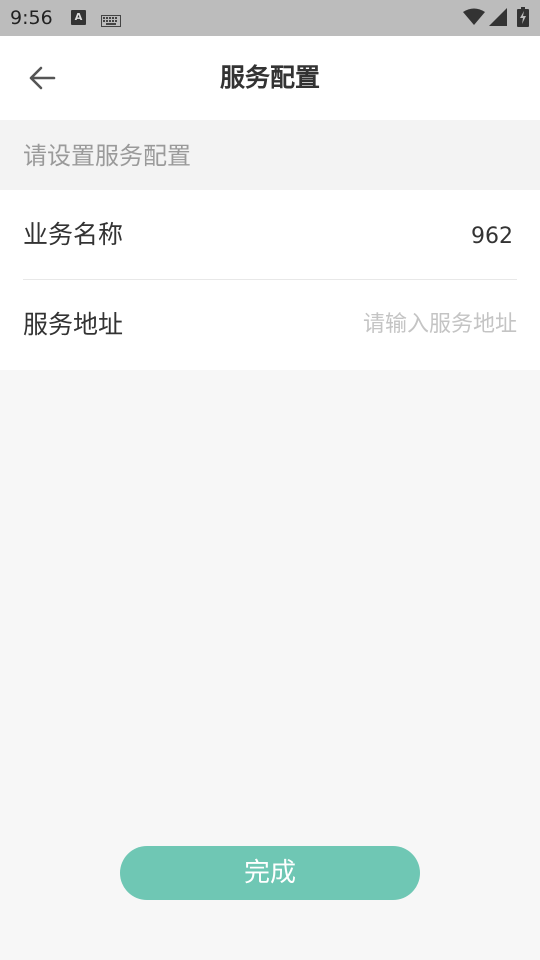  Describe the element at coordinates (270, 873) in the screenshot. I see `done-button: 完成` at that location.